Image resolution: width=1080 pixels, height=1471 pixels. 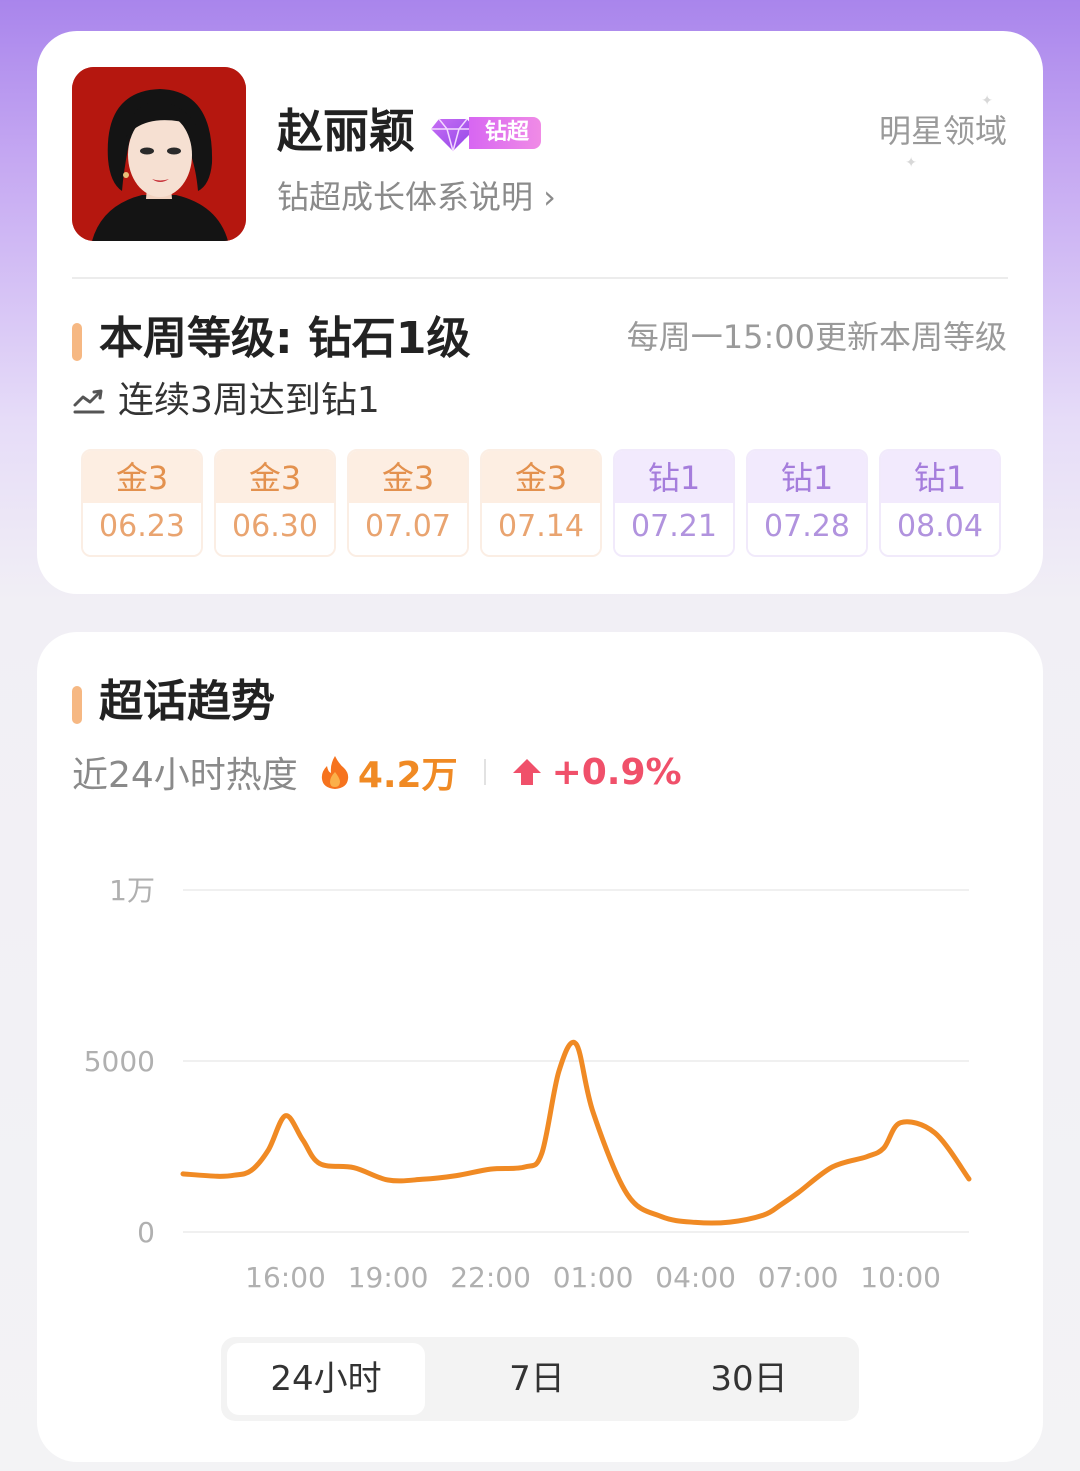 I want to click on x-tick-label: 10:00, so click(x=900, y=1277).